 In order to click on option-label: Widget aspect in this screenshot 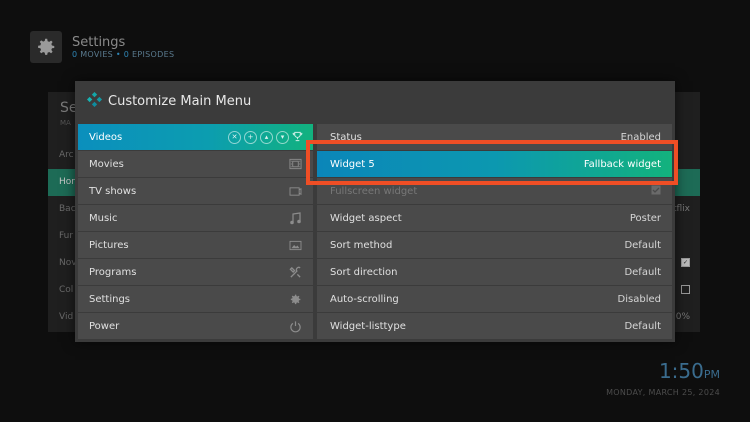, I will do `click(366, 218)`.